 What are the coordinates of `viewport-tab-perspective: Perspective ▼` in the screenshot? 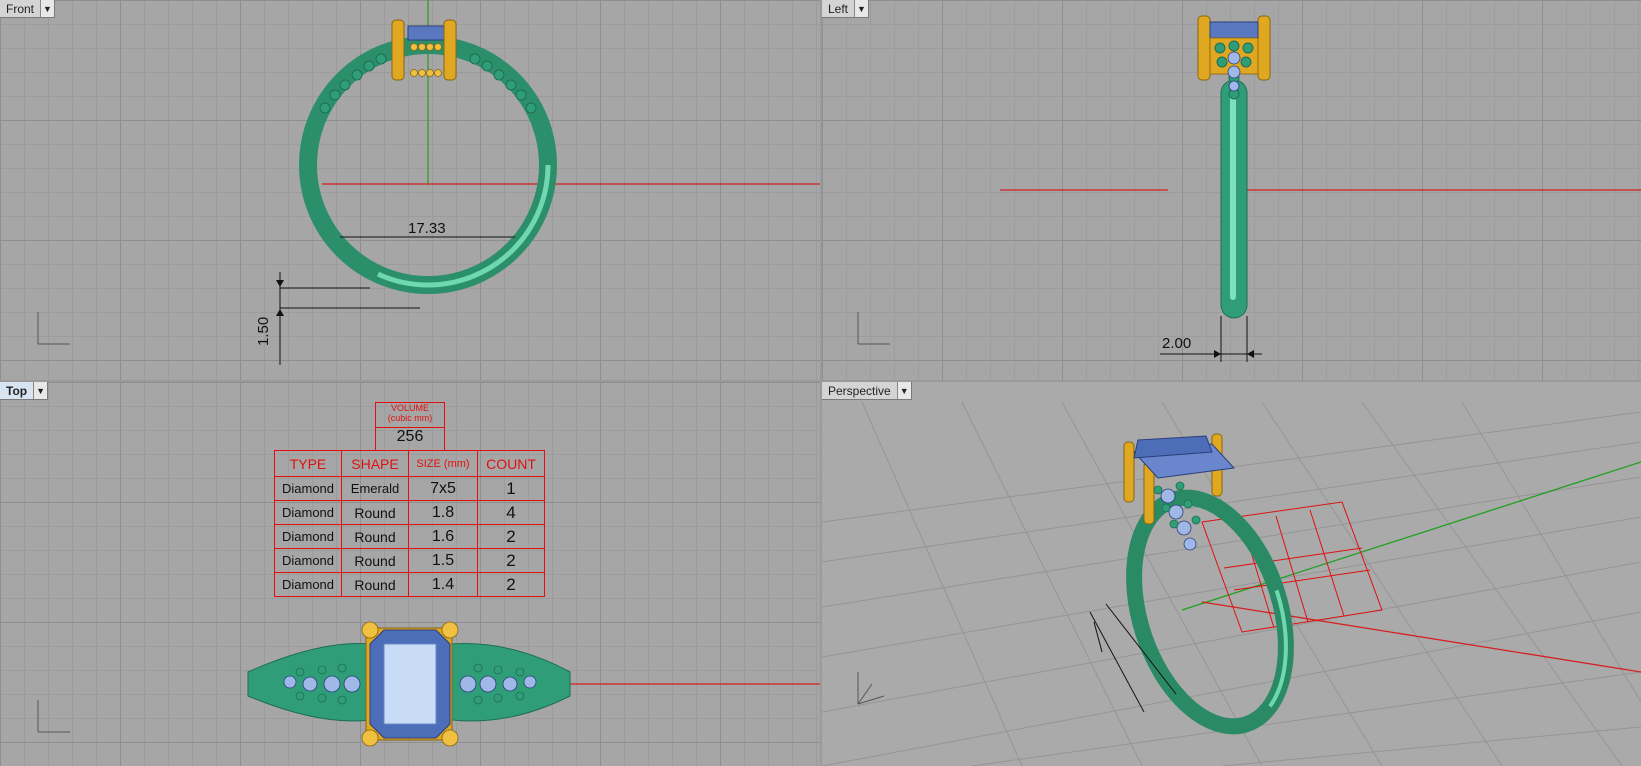 It's located at (867, 391).